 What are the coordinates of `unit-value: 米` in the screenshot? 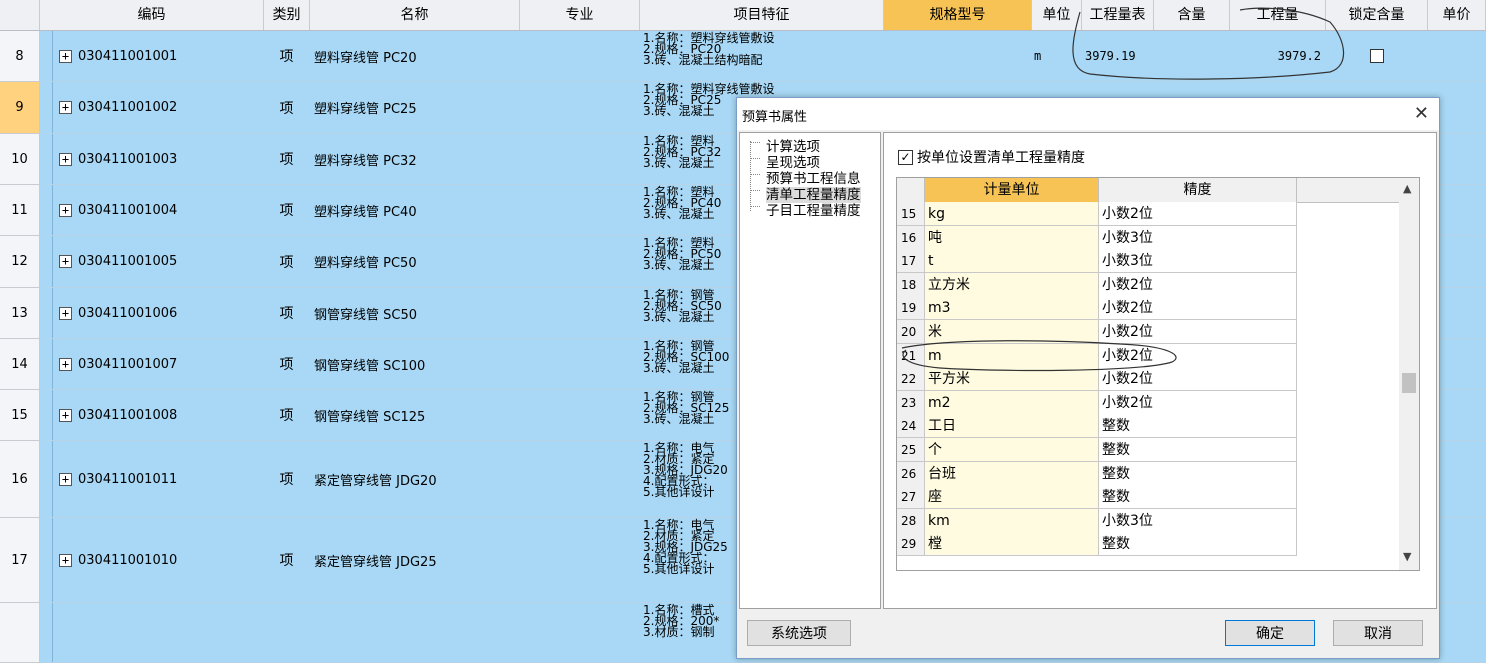 It's located at (1012, 332).